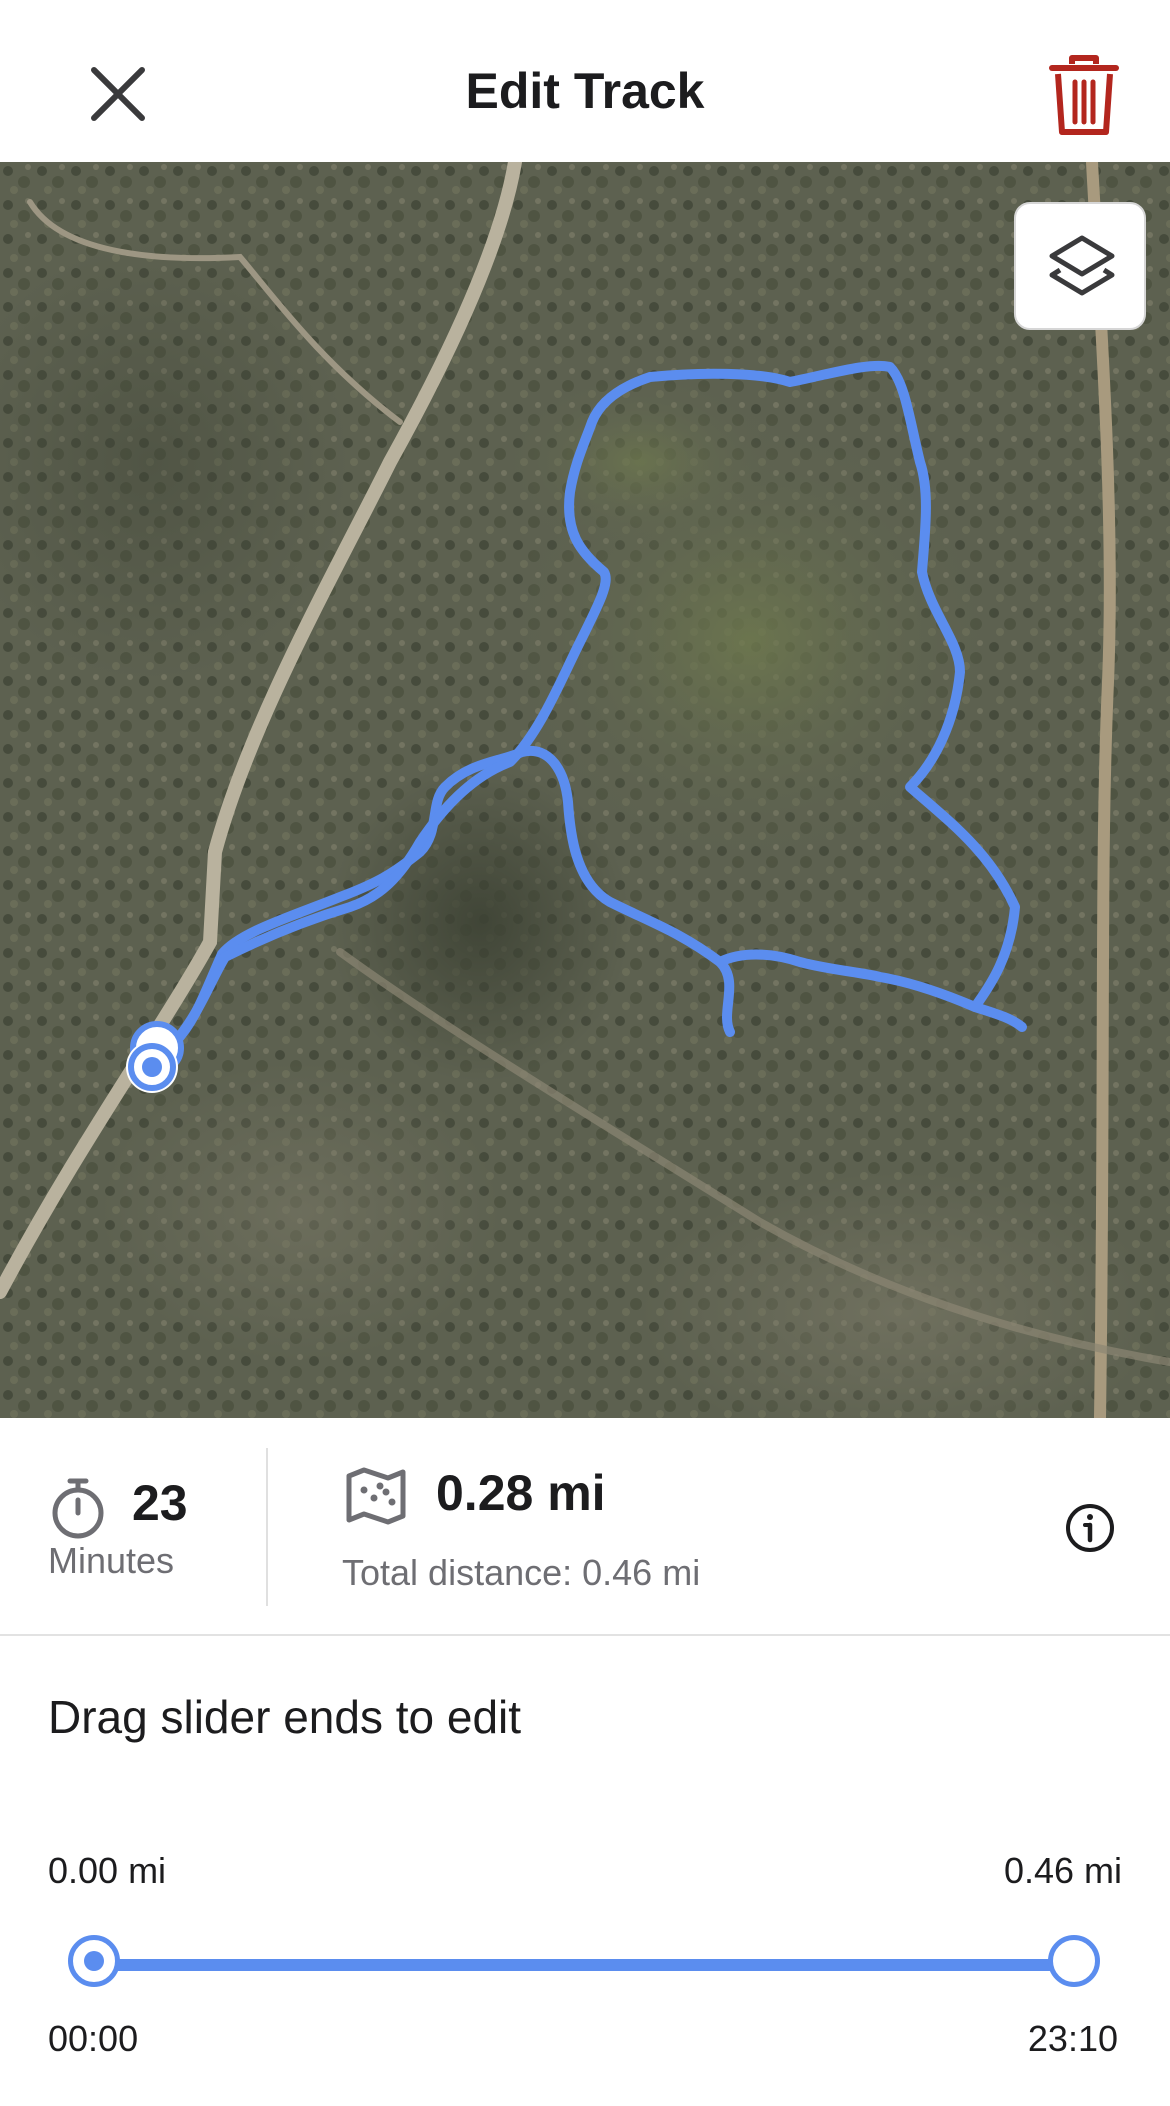 The width and height of the screenshot is (1170, 2106). I want to click on info-button, so click(1090, 1528).